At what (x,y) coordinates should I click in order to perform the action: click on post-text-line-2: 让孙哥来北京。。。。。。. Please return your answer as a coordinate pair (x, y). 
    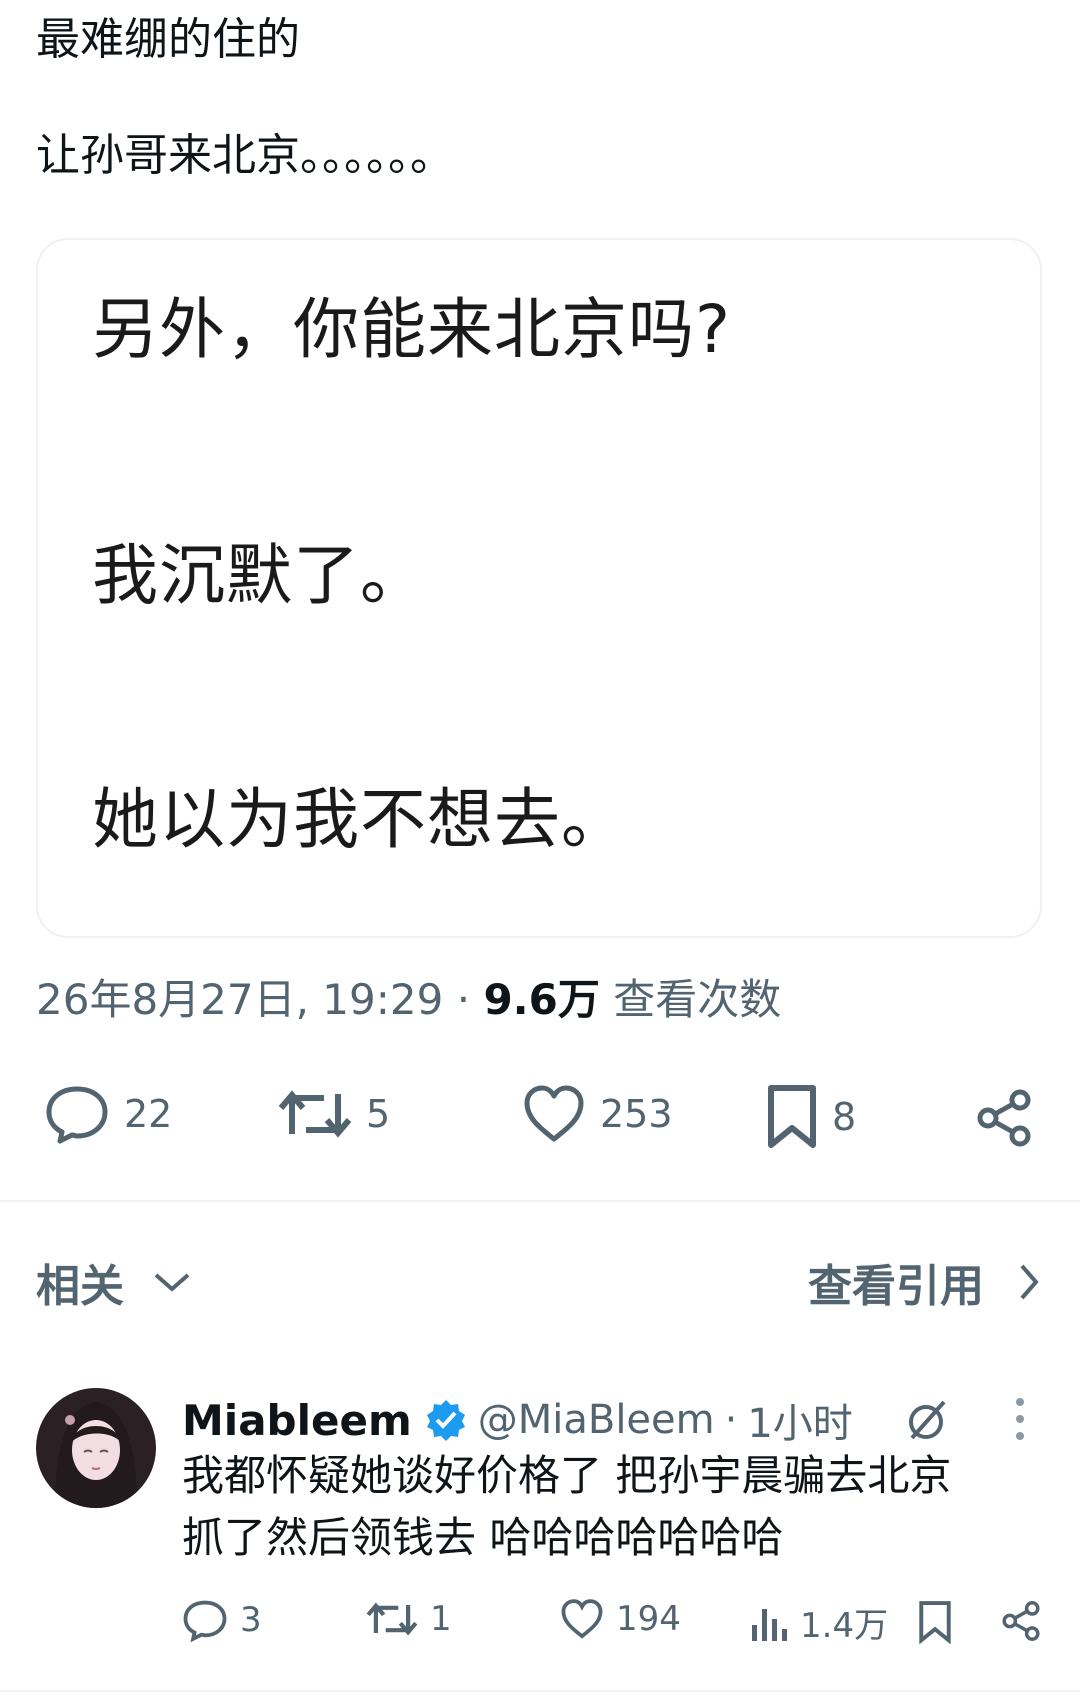
    Looking at the image, I should click on (245, 155).